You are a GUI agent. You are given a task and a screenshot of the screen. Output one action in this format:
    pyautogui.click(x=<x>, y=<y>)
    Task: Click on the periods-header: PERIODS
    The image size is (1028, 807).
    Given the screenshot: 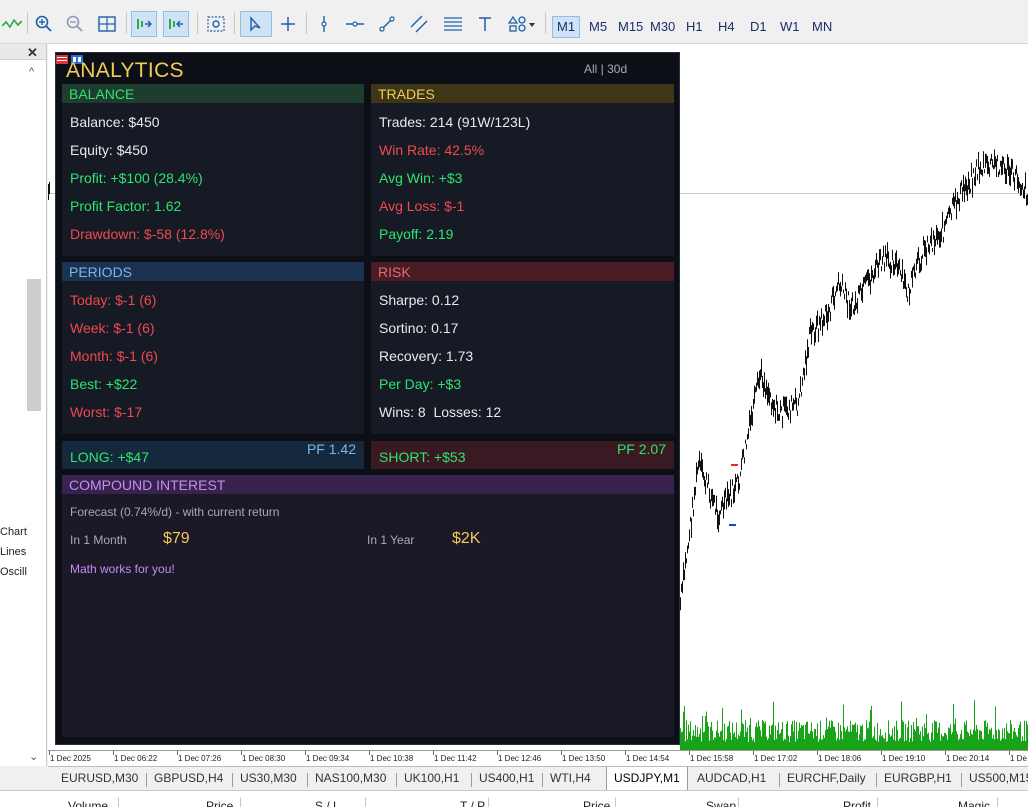 What is the action you would take?
    pyautogui.click(x=213, y=271)
    